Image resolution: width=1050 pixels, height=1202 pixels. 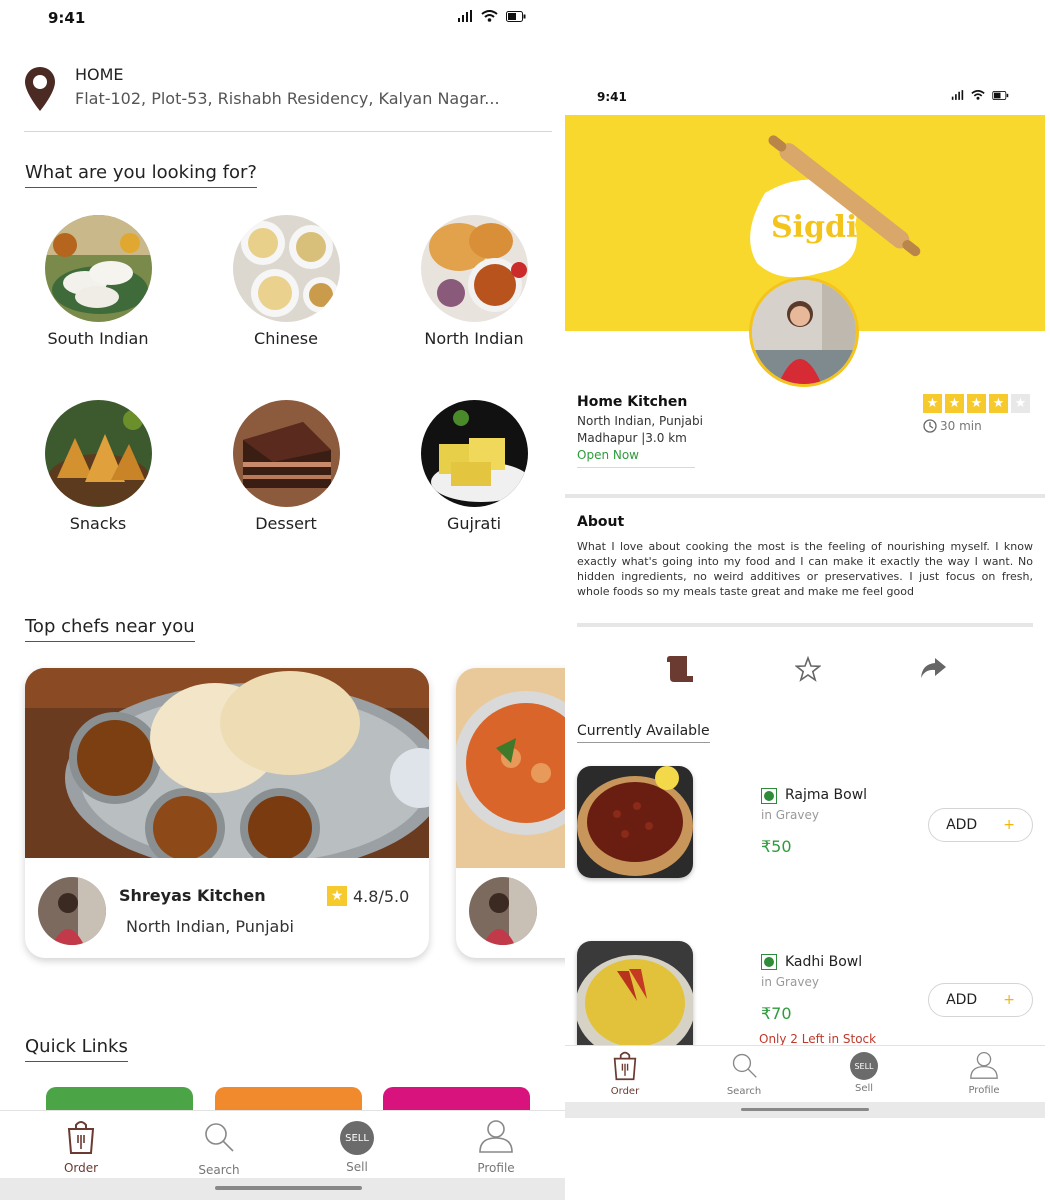 I want to click on category-label: Dessert, so click(x=286, y=523).